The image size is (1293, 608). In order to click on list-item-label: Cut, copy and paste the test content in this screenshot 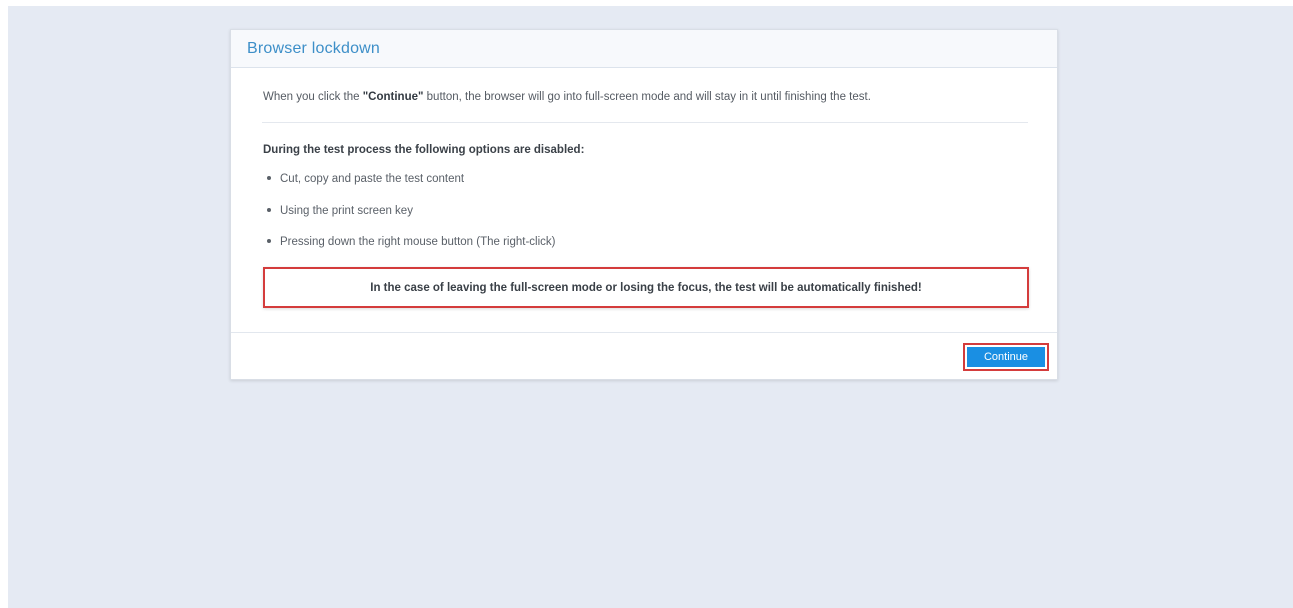, I will do `click(372, 179)`.